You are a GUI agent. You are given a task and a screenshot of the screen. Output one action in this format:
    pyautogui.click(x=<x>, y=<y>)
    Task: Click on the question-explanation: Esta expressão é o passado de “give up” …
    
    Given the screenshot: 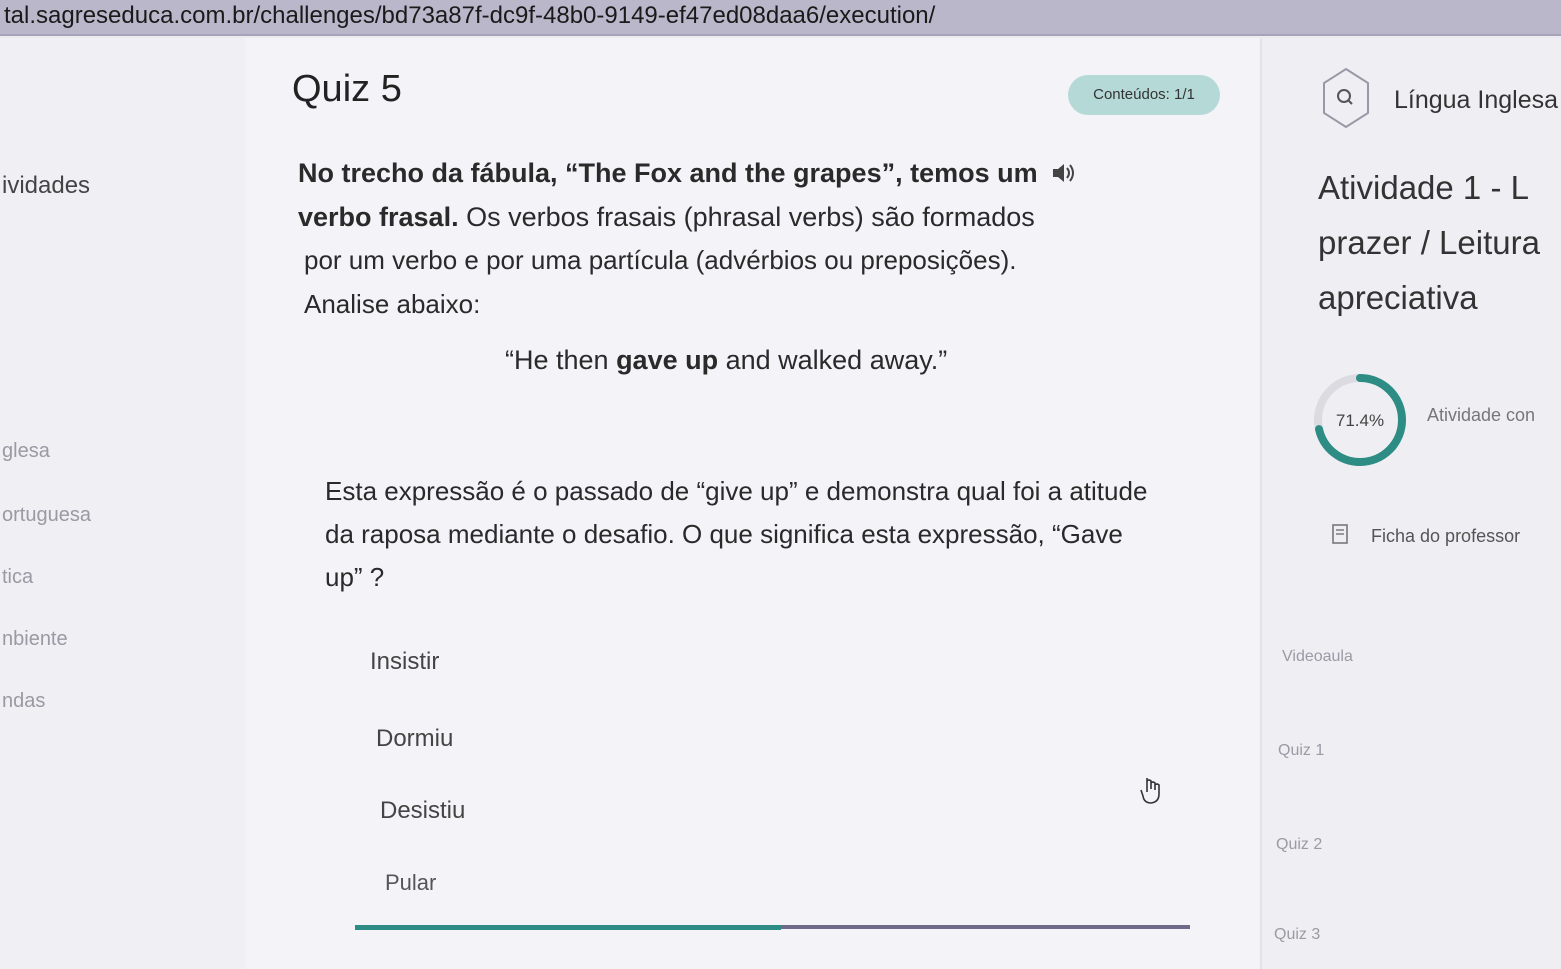 What is the action you would take?
    pyautogui.click(x=736, y=534)
    